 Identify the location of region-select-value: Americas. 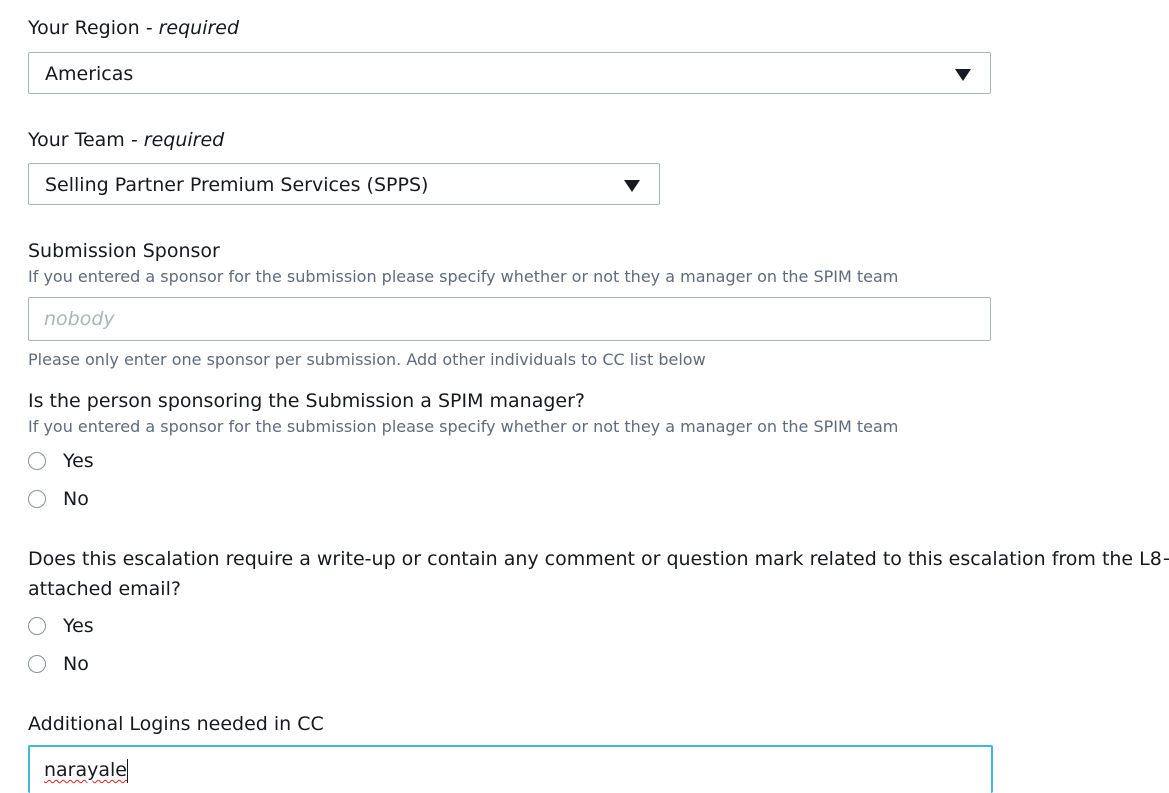
(89, 74).